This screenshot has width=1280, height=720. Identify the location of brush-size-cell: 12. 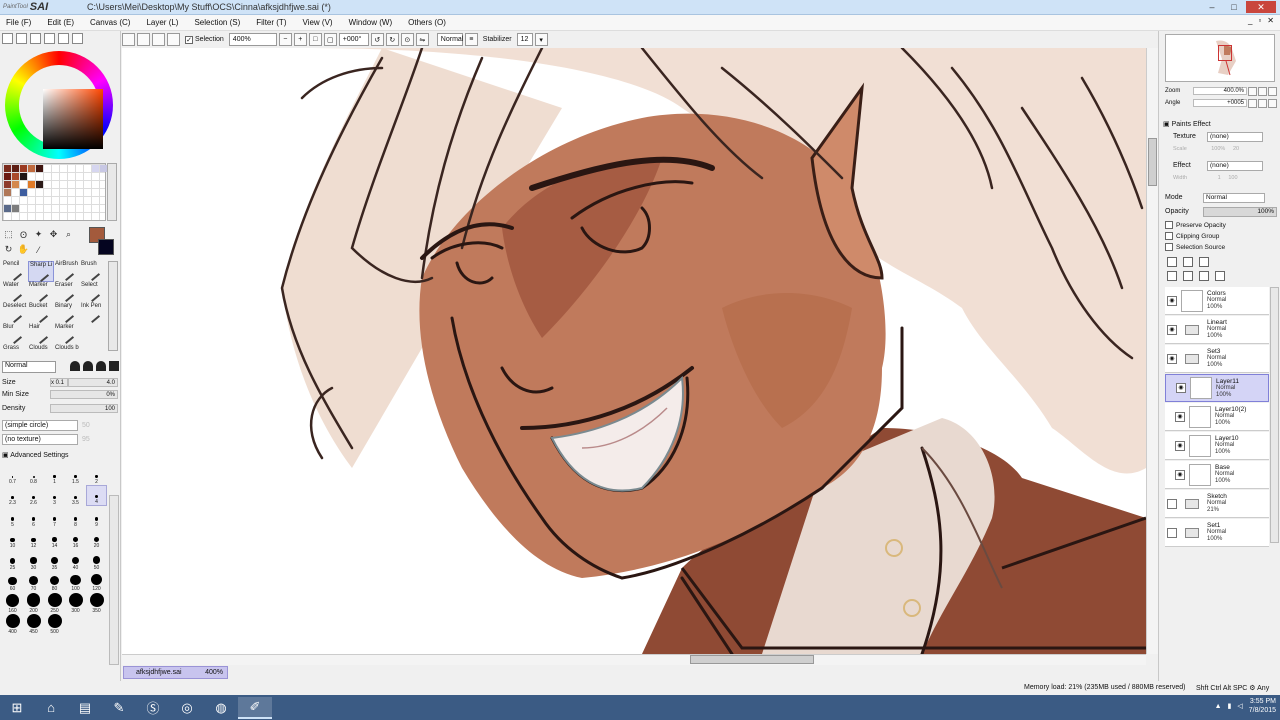
(33, 538).